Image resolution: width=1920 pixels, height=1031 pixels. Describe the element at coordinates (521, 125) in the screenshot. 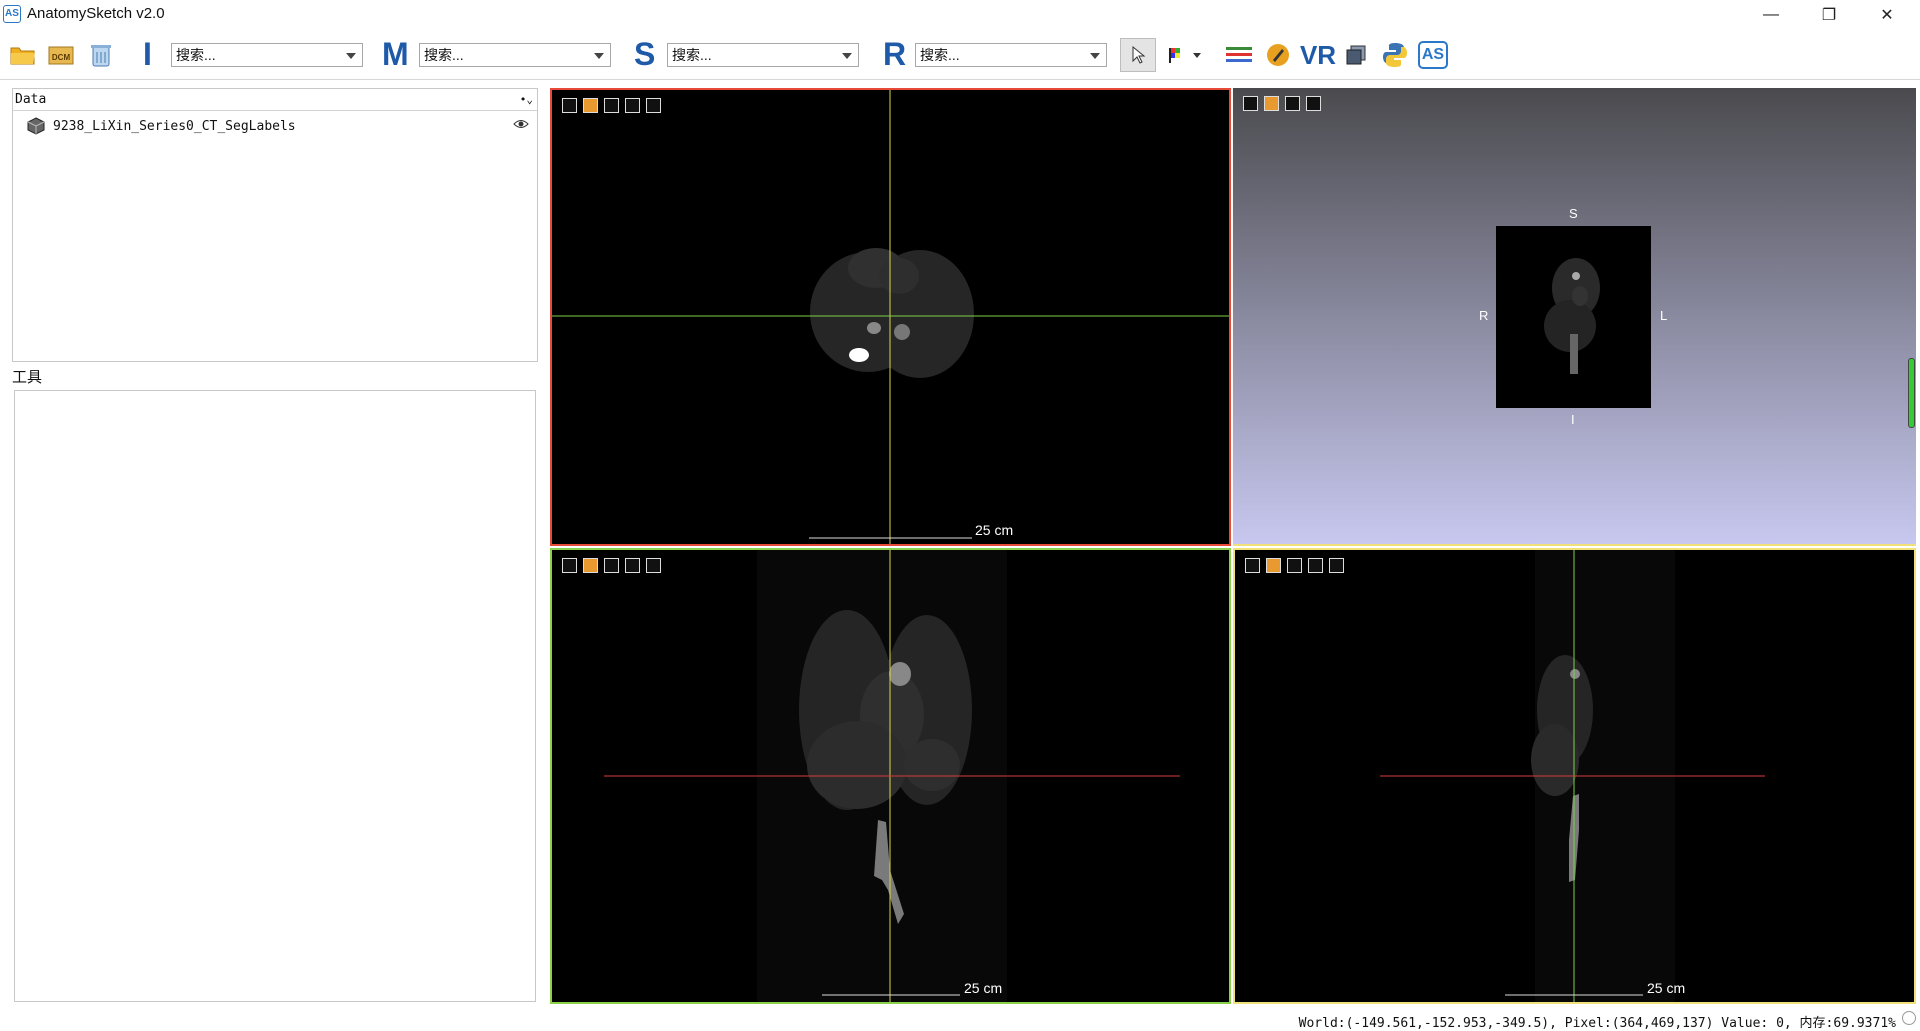

I see `eye-icon` at that location.